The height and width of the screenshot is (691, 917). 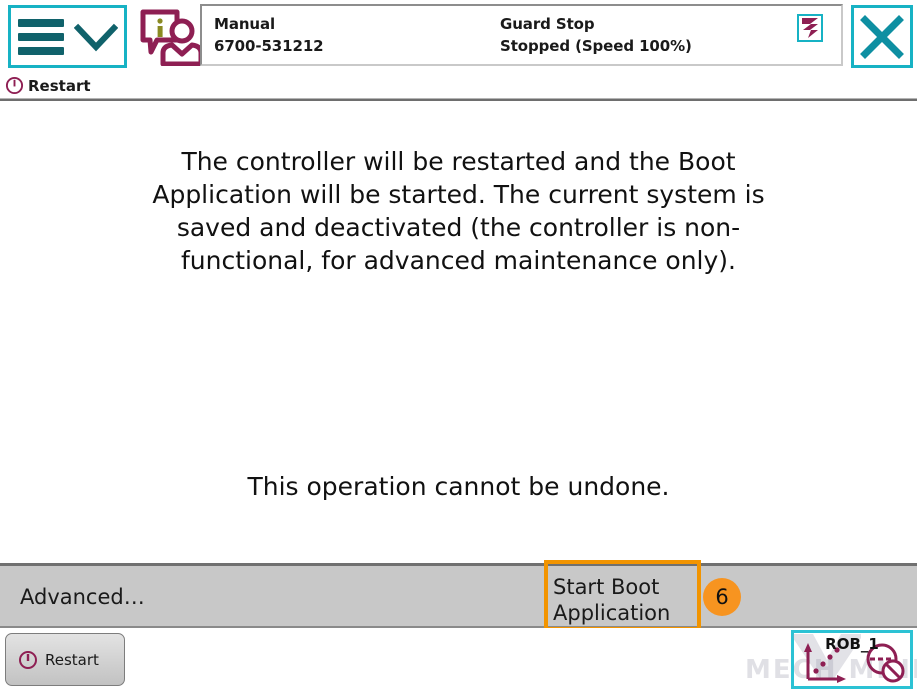 What do you see at coordinates (458, 659) in the screenshot?
I see `bottom-bar: Restart` at bounding box center [458, 659].